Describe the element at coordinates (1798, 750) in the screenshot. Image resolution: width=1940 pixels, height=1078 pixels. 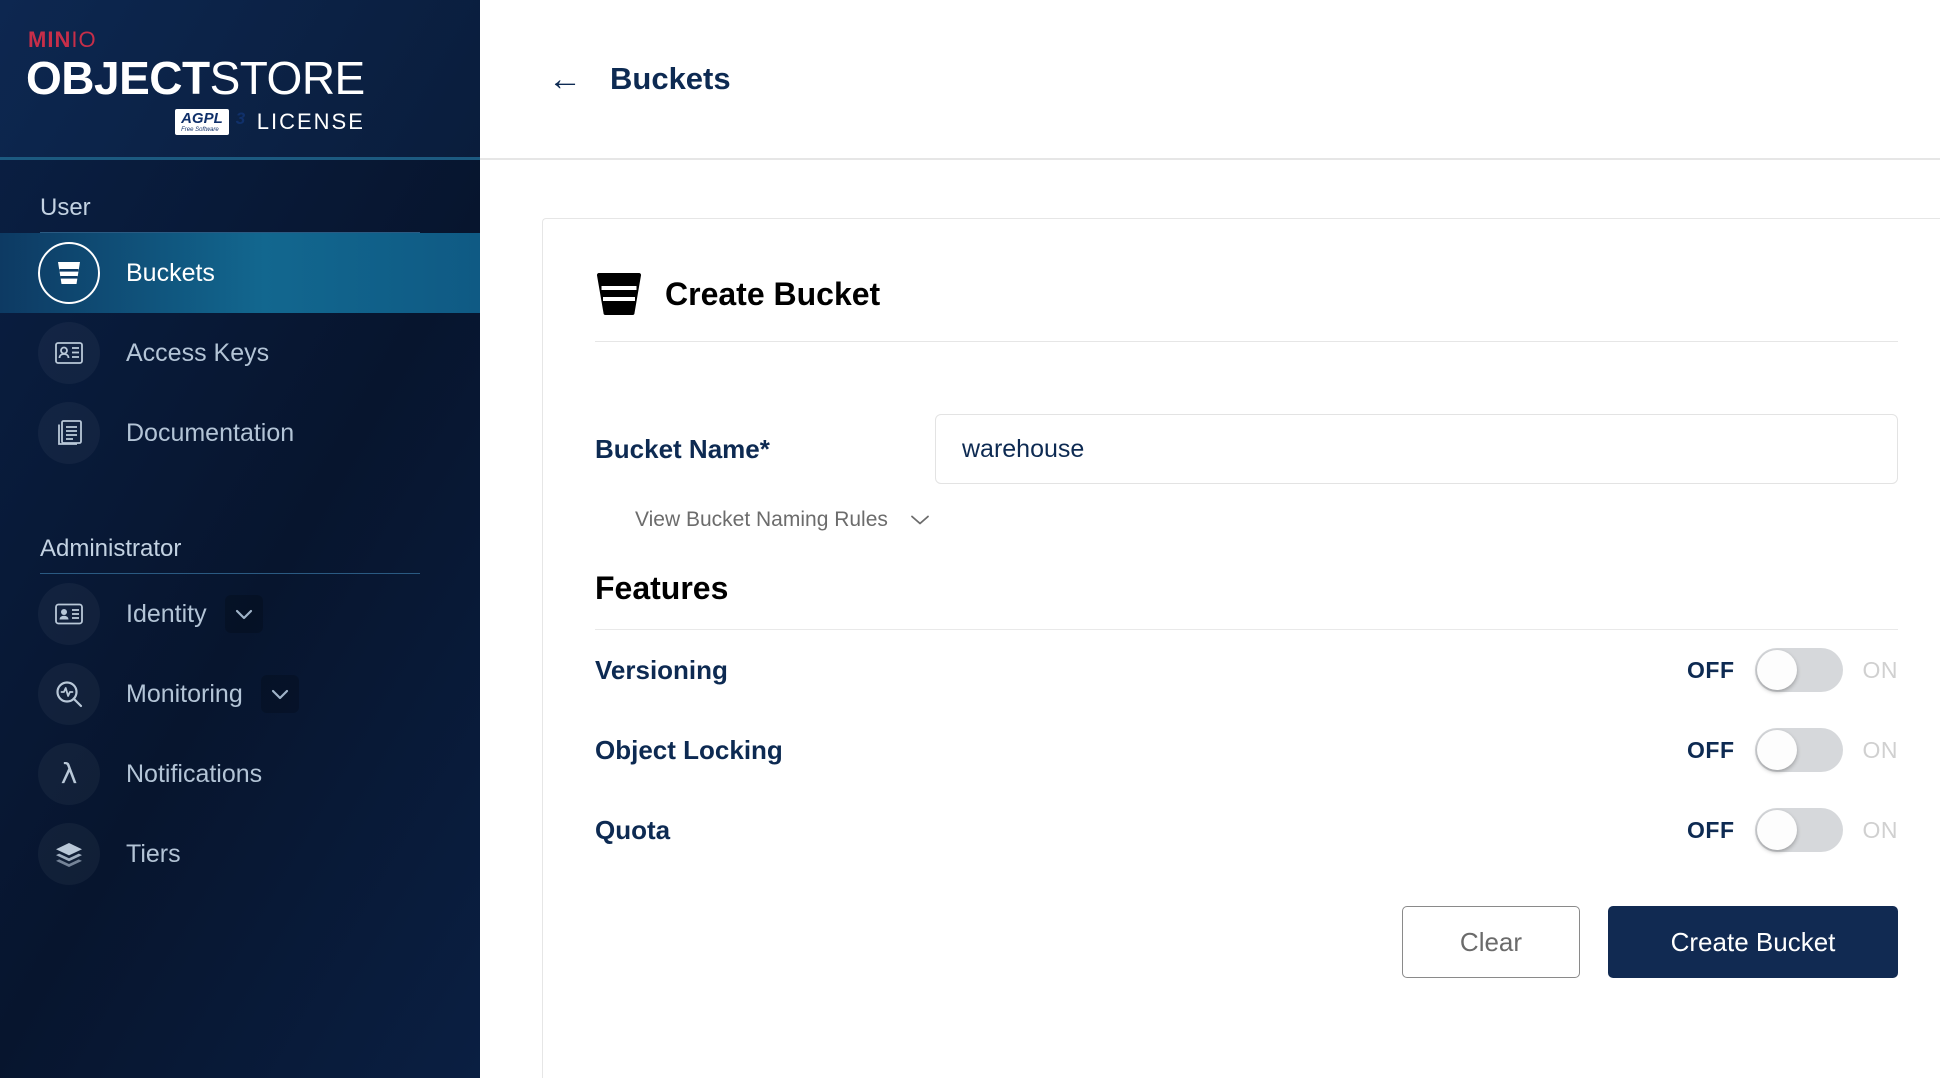
I see `object-locking-toggle` at that location.